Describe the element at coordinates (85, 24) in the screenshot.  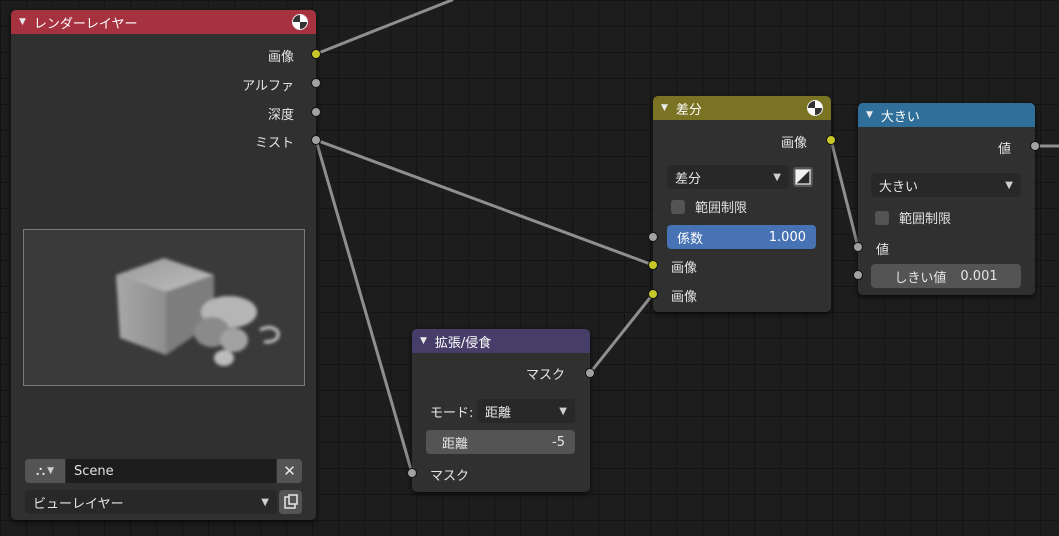
I see `node-title: レンダーレイヤー` at that location.